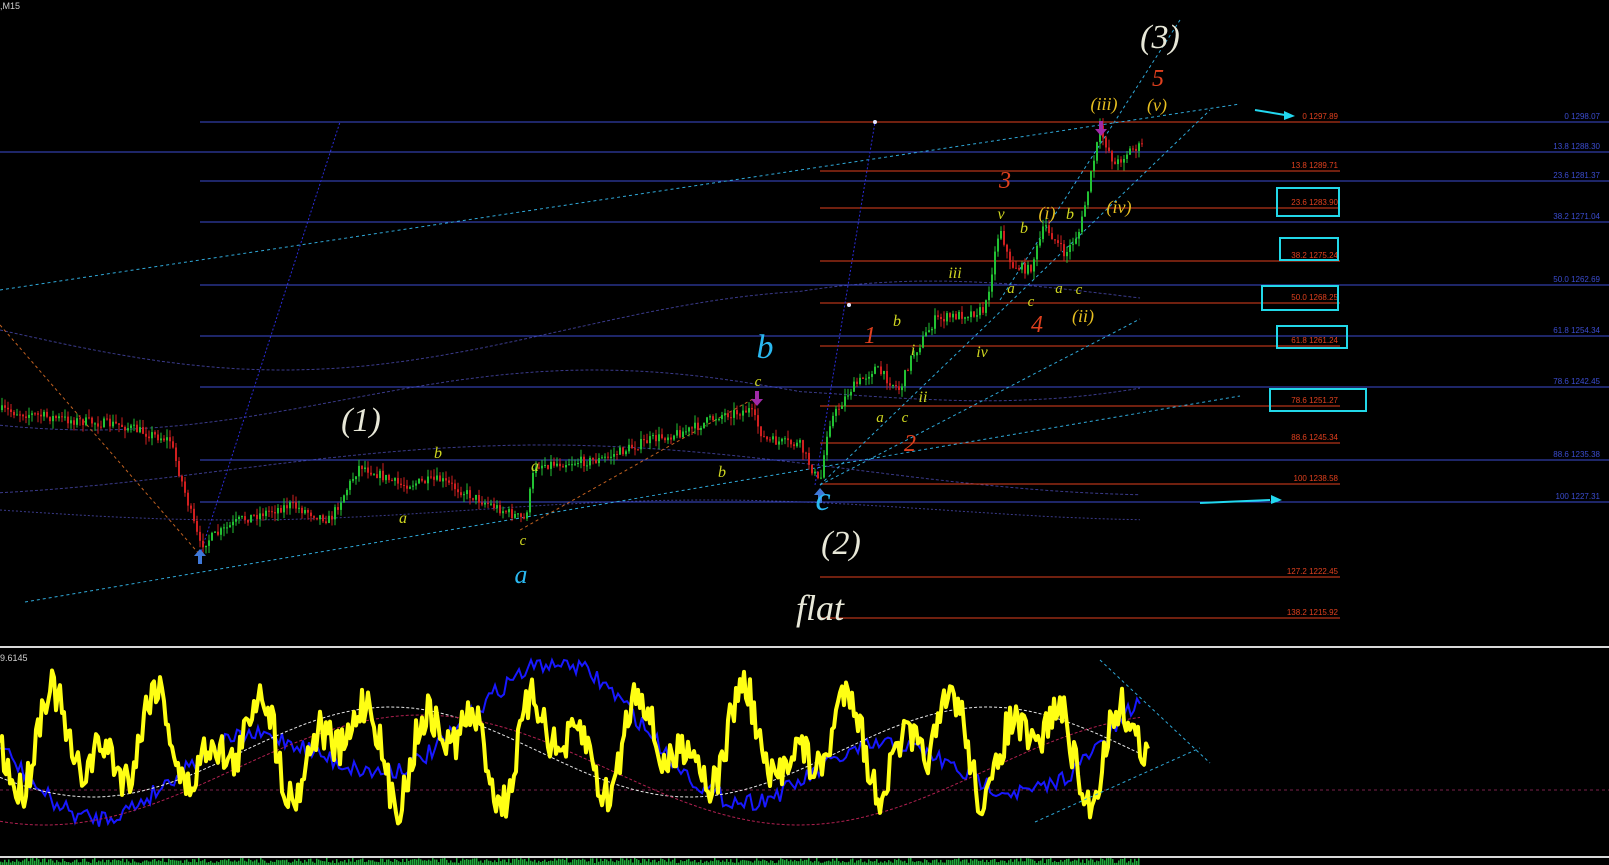 The image size is (1609, 865). Describe the element at coordinates (1083, 316) in the screenshot. I see `wave-label: (ii)` at that location.